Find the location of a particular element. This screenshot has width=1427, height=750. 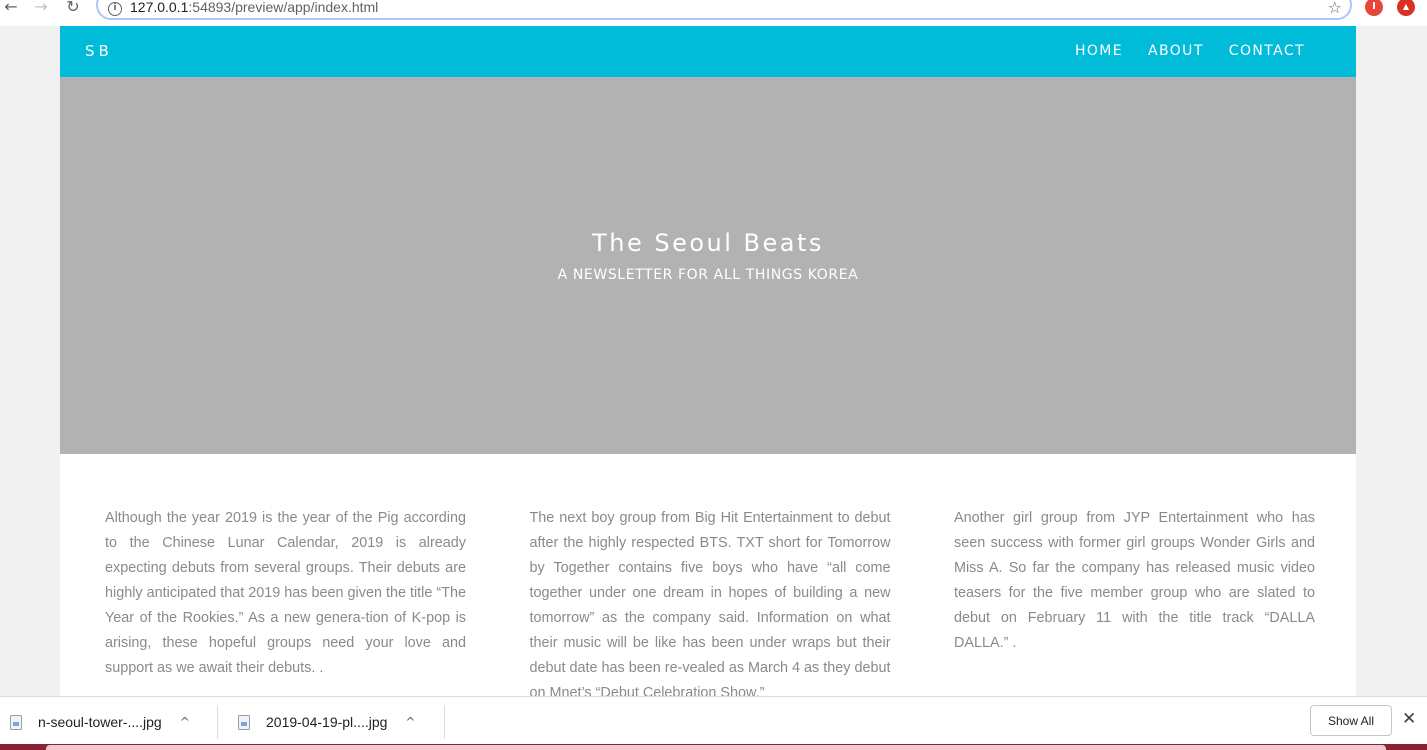

hero-subtitle: A NEWSLETTER FOR ALL THINGS KOREA is located at coordinates (708, 275).